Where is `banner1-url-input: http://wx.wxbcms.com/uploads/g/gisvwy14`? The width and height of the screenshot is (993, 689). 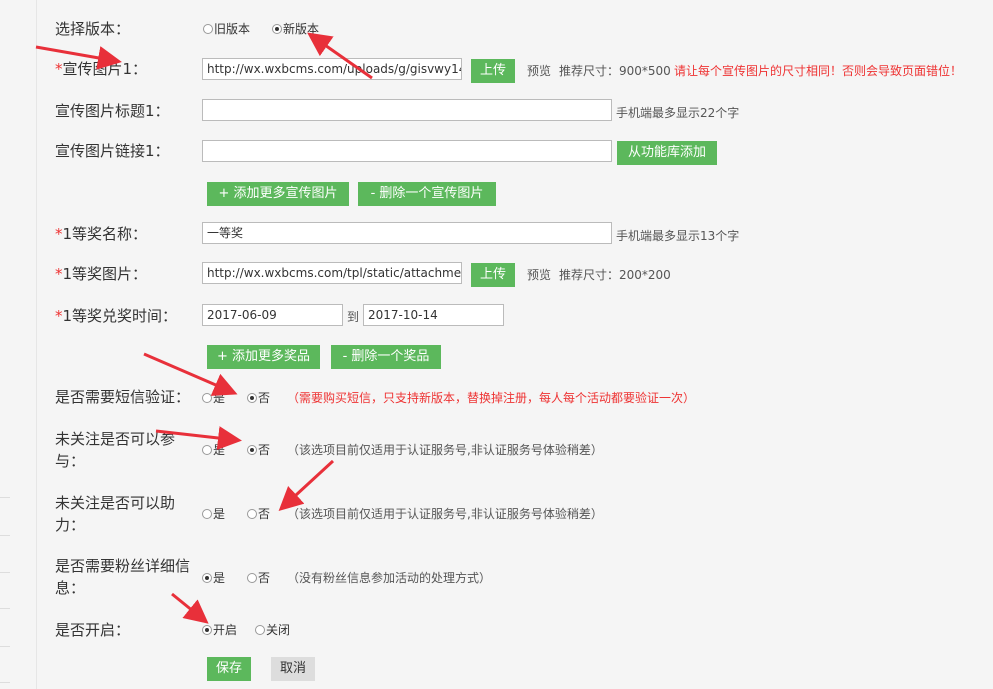 banner1-url-input: http://wx.wxbcms.com/uploads/g/gisvwy14 is located at coordinates (332, 69).